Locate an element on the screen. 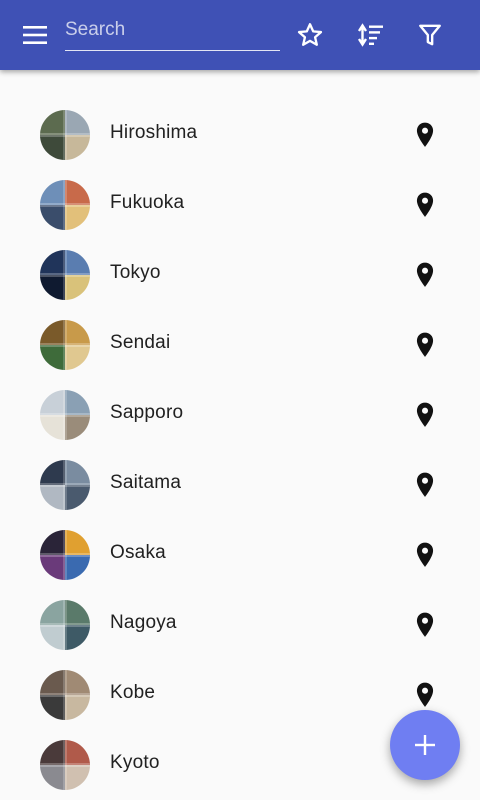 The width and height of the screenshot is (480, 800). city-list-item: Tokyo is located at coordinates (240, 275).